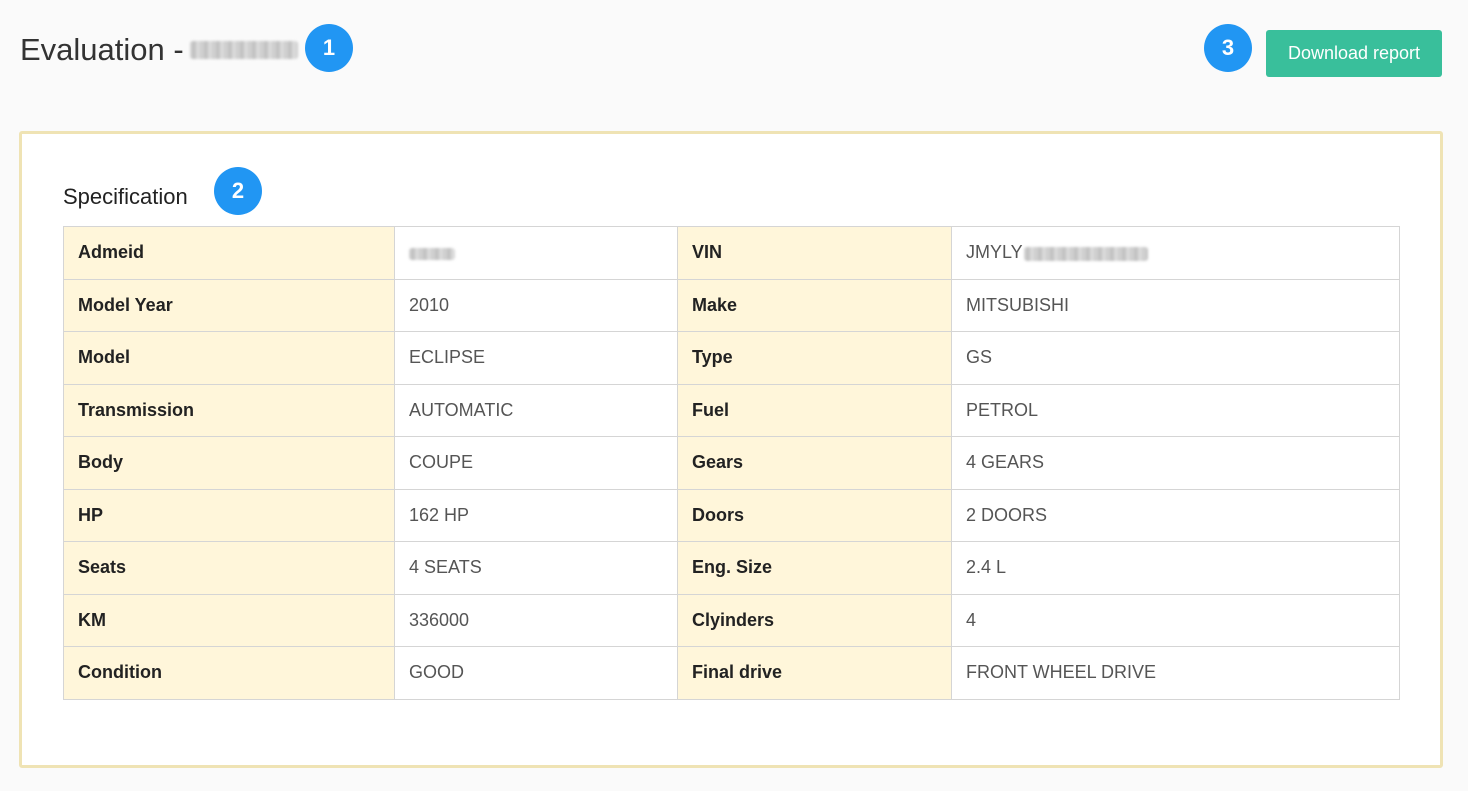  I want to click on table-row: KM 336000 Clyinders 4, so click(731, 620).